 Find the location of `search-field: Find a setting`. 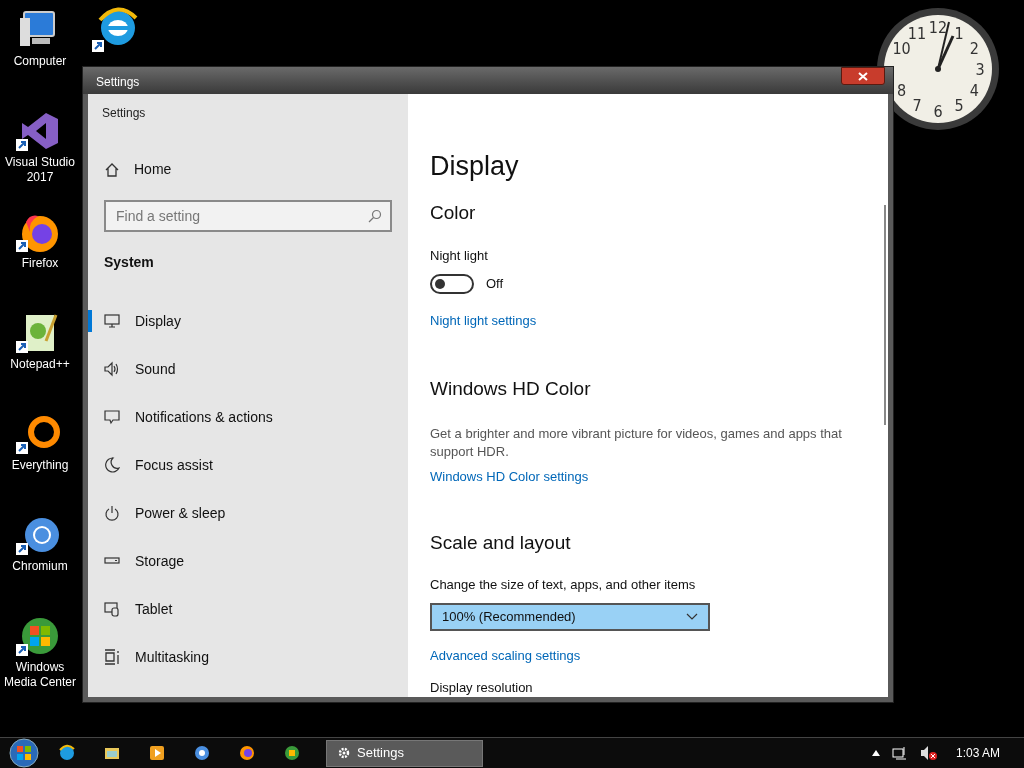

search-field: Find a setting is located at coordinates (248, 216).